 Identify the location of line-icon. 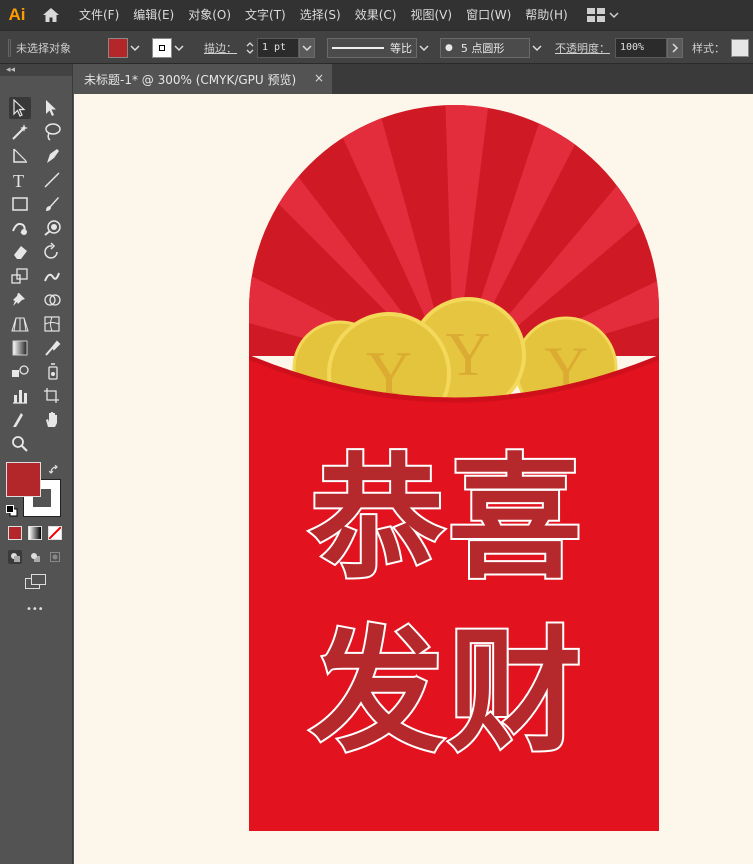
(20, 155).